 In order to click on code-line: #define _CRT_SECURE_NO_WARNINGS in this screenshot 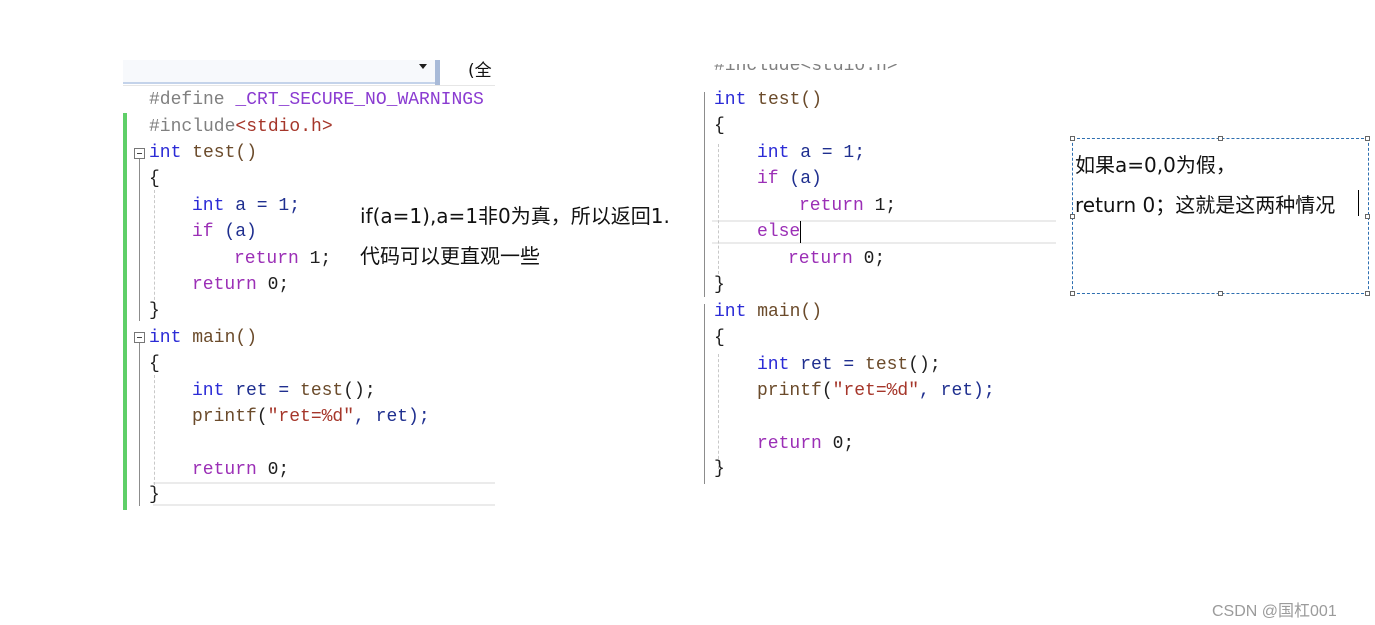, I will do `click(316, 100)`.